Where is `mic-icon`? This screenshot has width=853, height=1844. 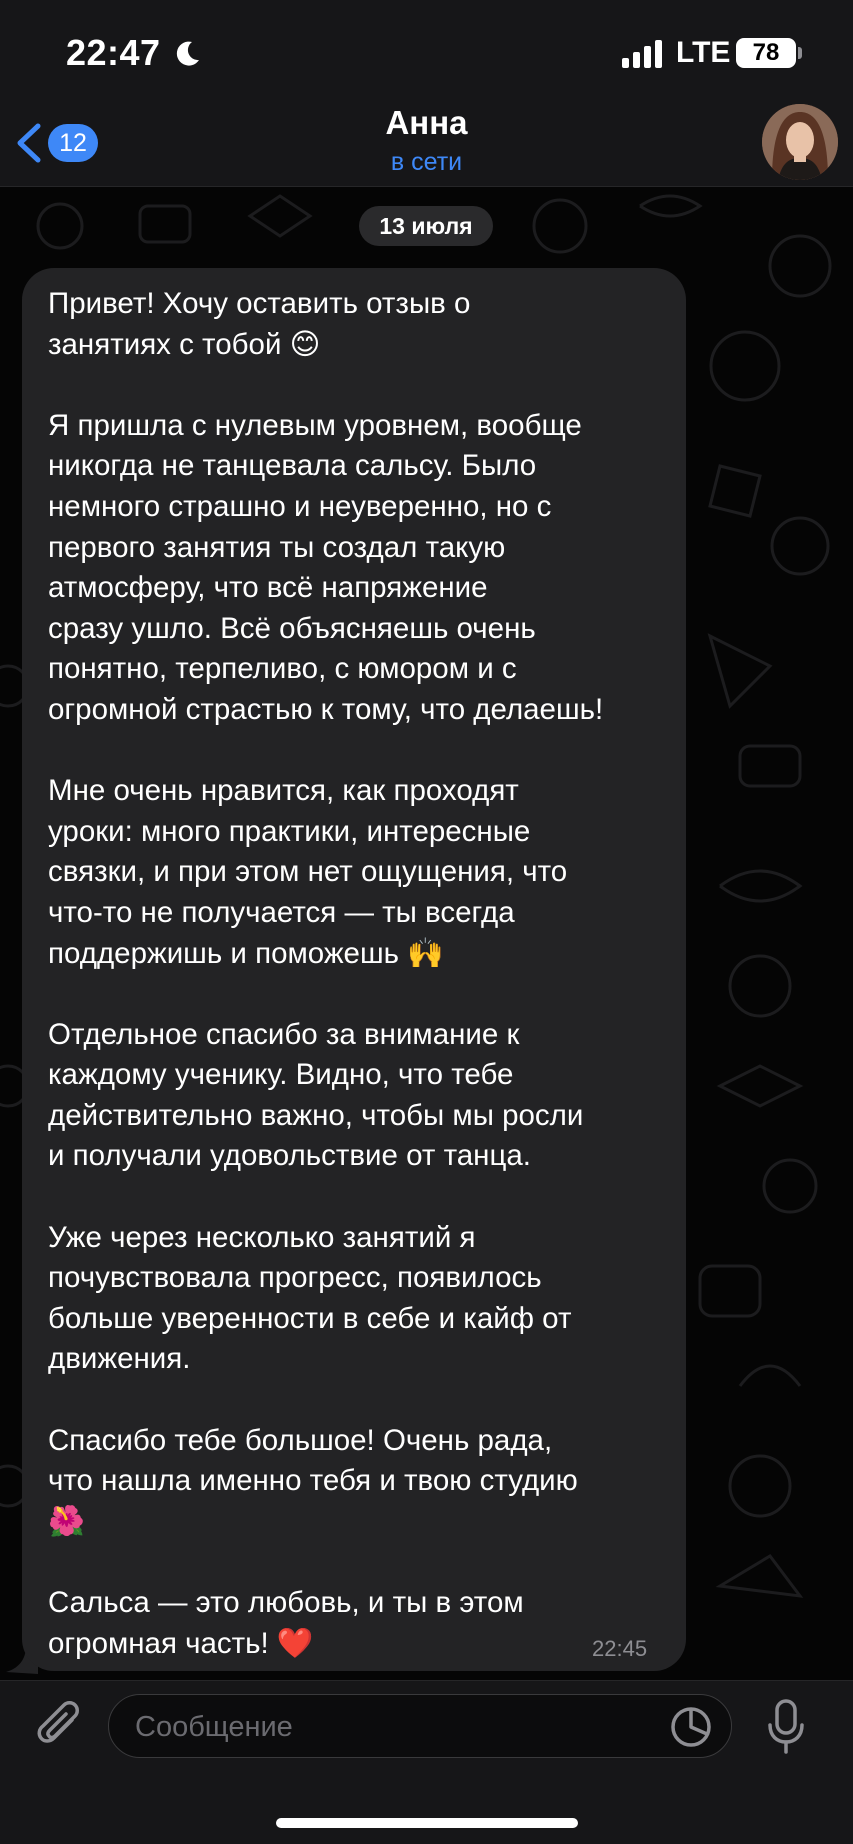
mic-icon is located at coordinates (786, 1727).